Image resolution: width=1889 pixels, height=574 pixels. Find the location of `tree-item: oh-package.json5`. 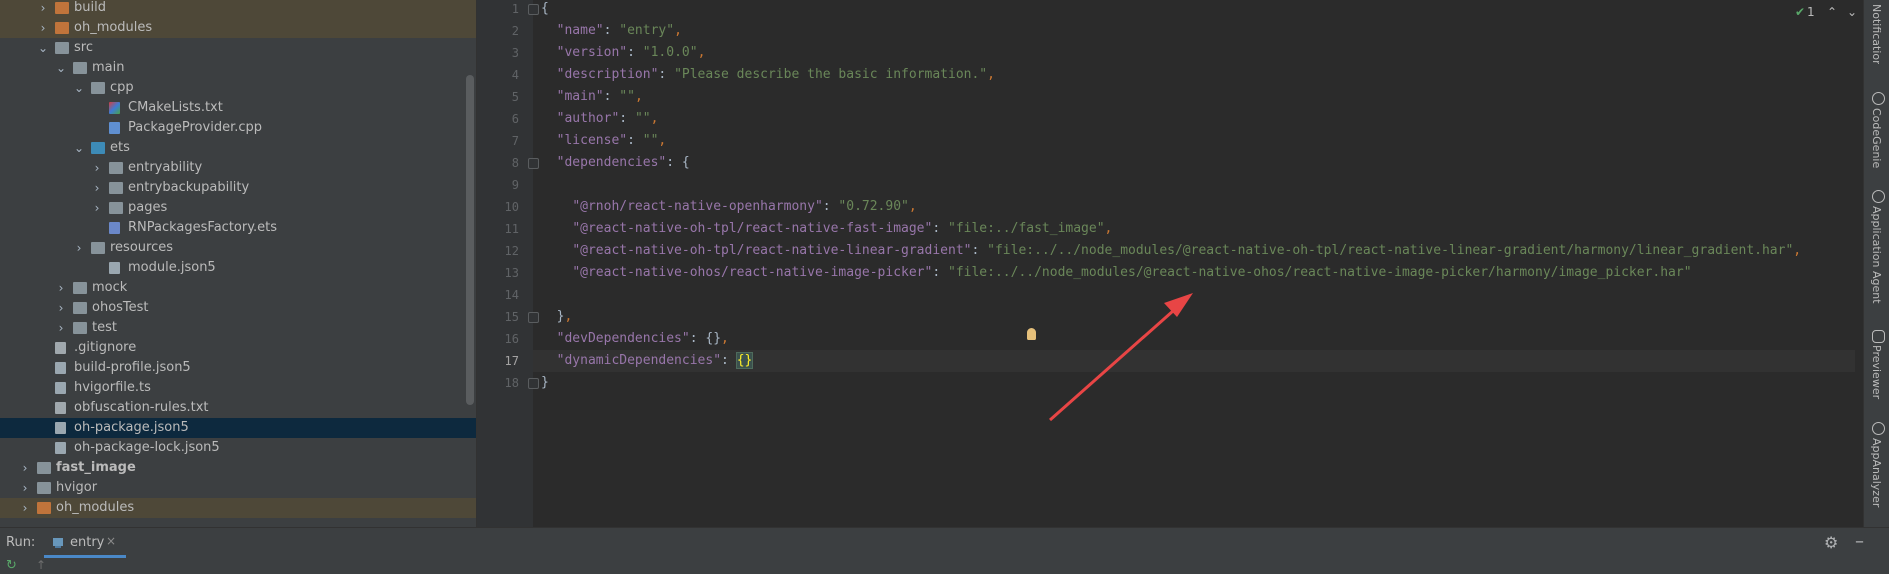

tree-item: oh-package.json5 is located at coordinates (238, 428).